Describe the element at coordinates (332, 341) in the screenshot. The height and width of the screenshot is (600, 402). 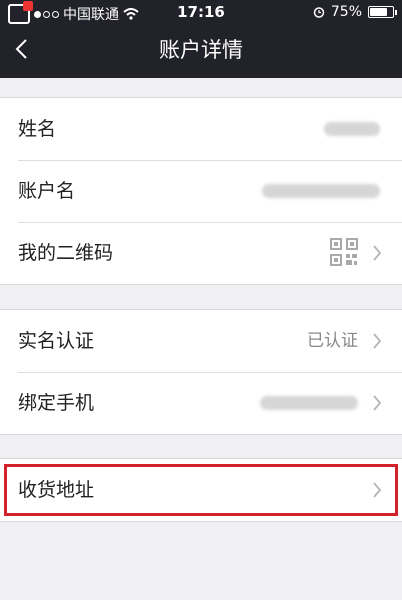
I see `verification-status: 已认证` at that location.